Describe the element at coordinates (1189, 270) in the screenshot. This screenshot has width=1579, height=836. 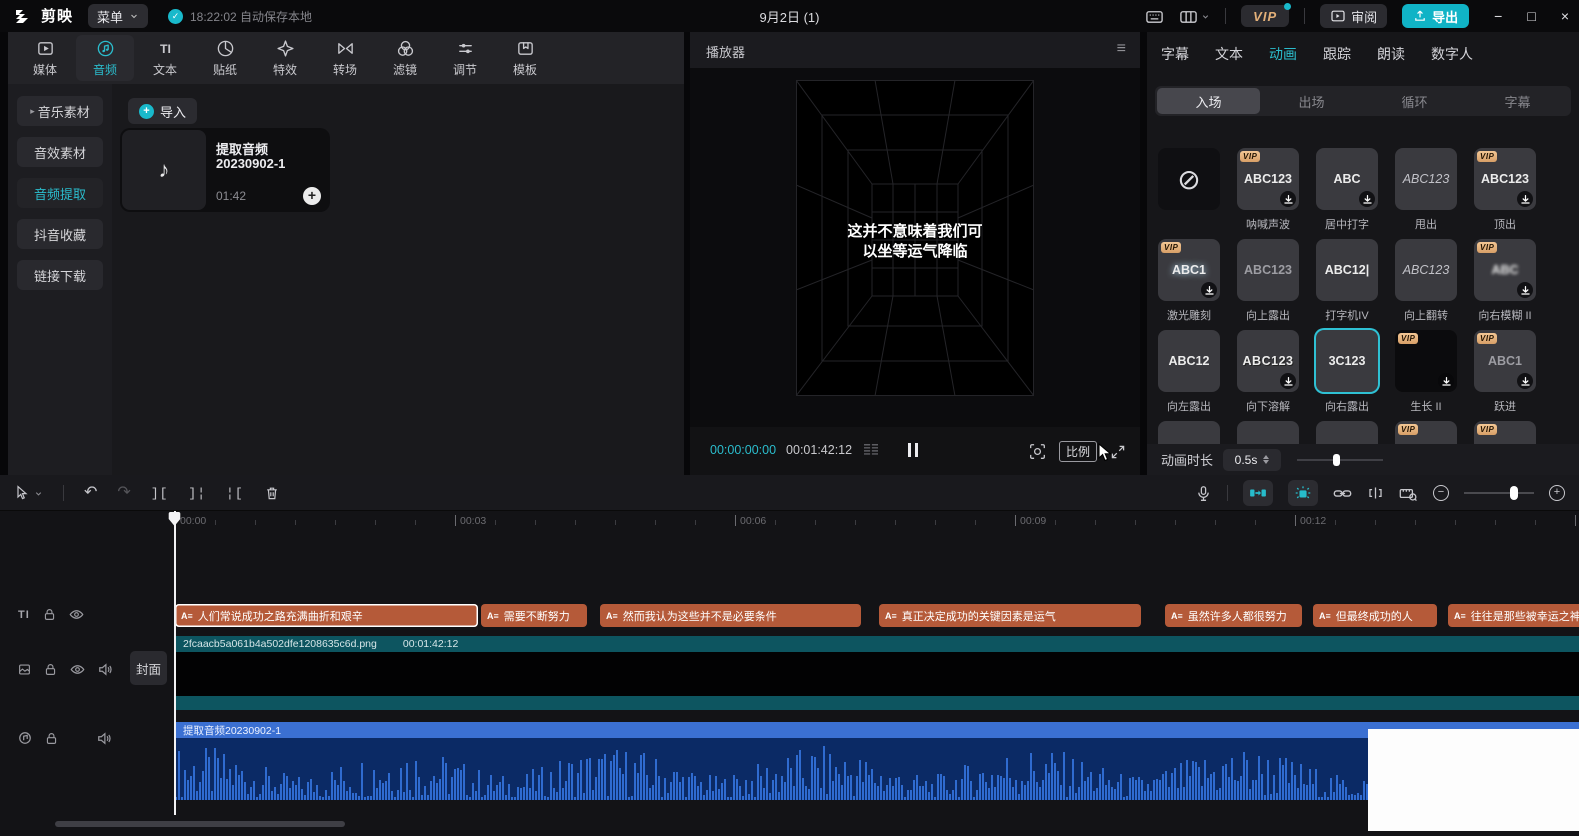
I see `anim-tile-激光雕刻: ABC1 VIP` at that location.